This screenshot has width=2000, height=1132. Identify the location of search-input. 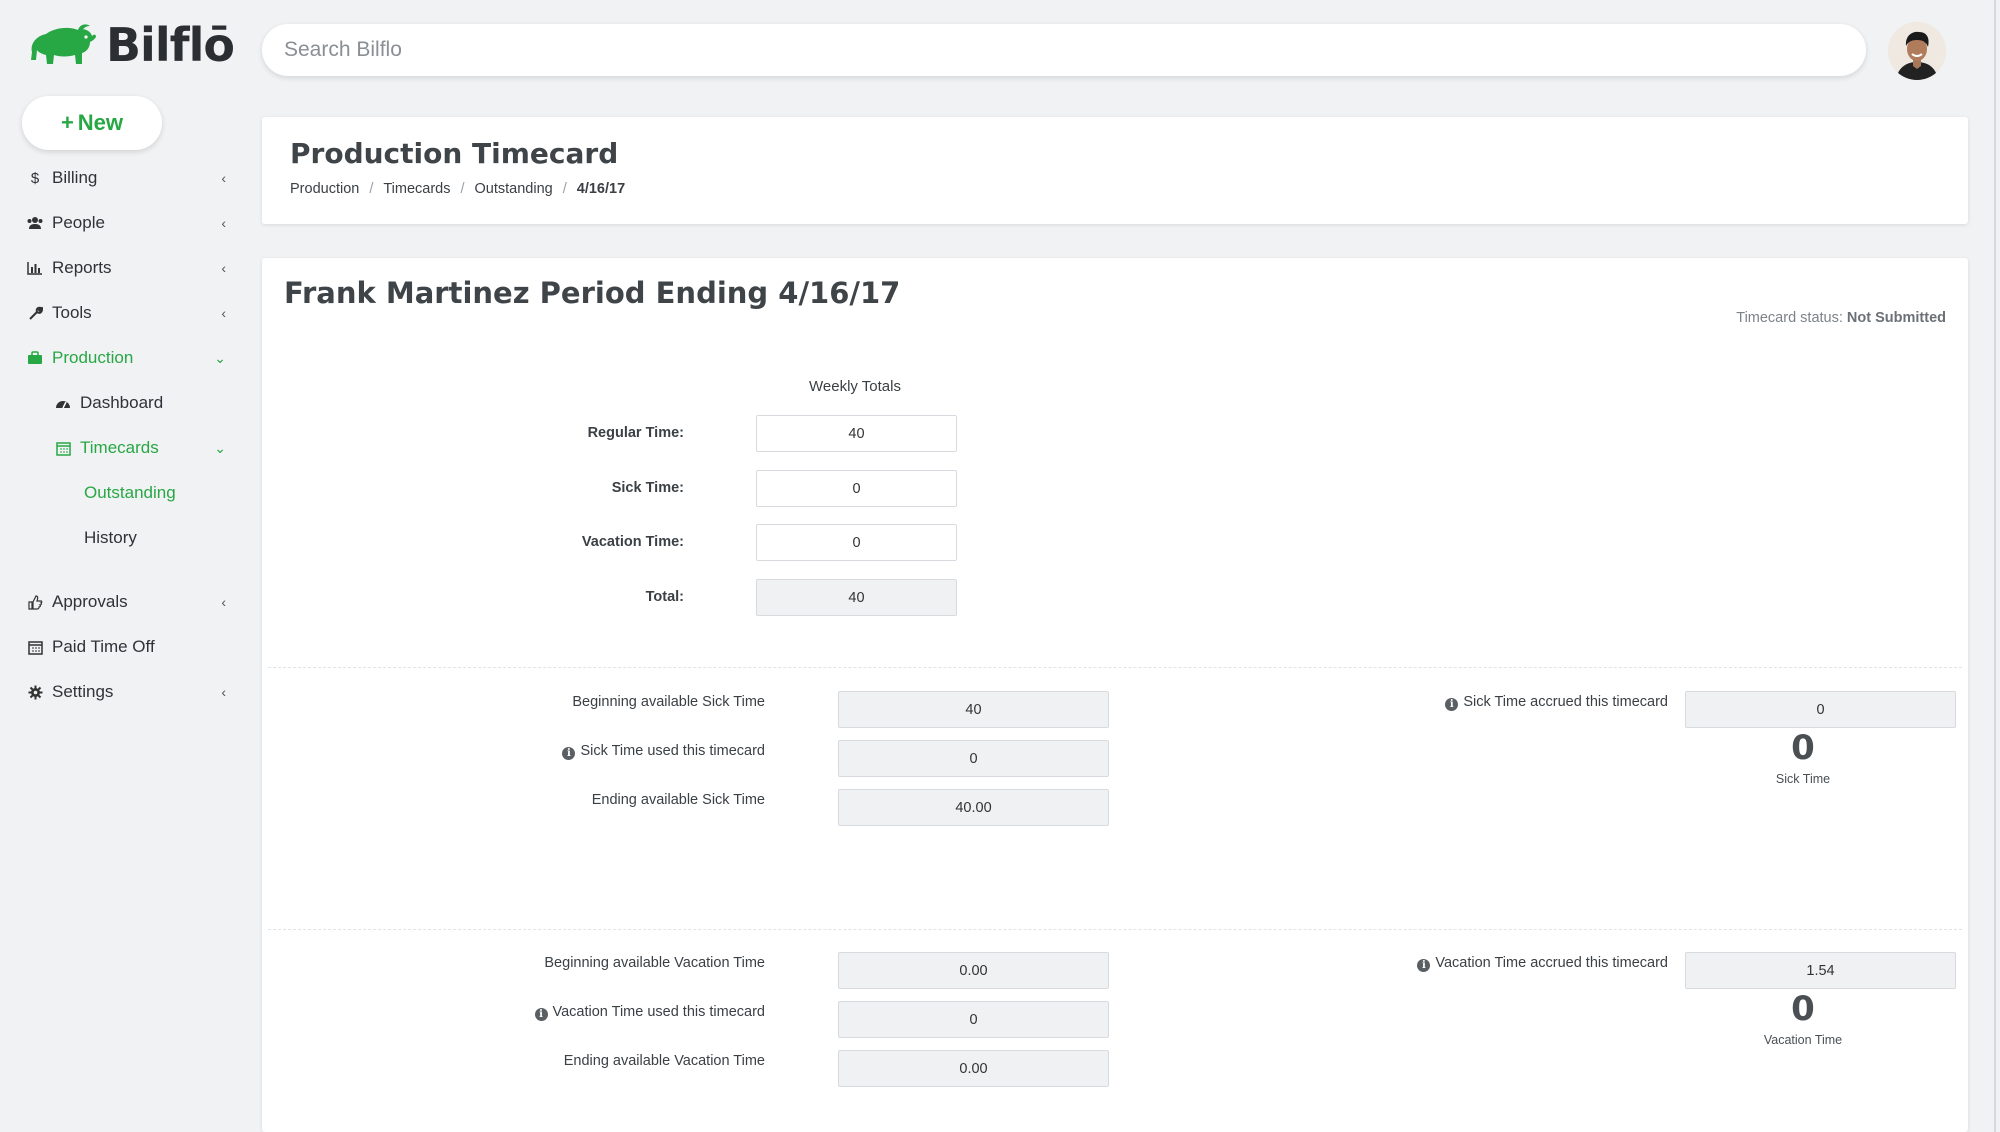
(1064, 50).